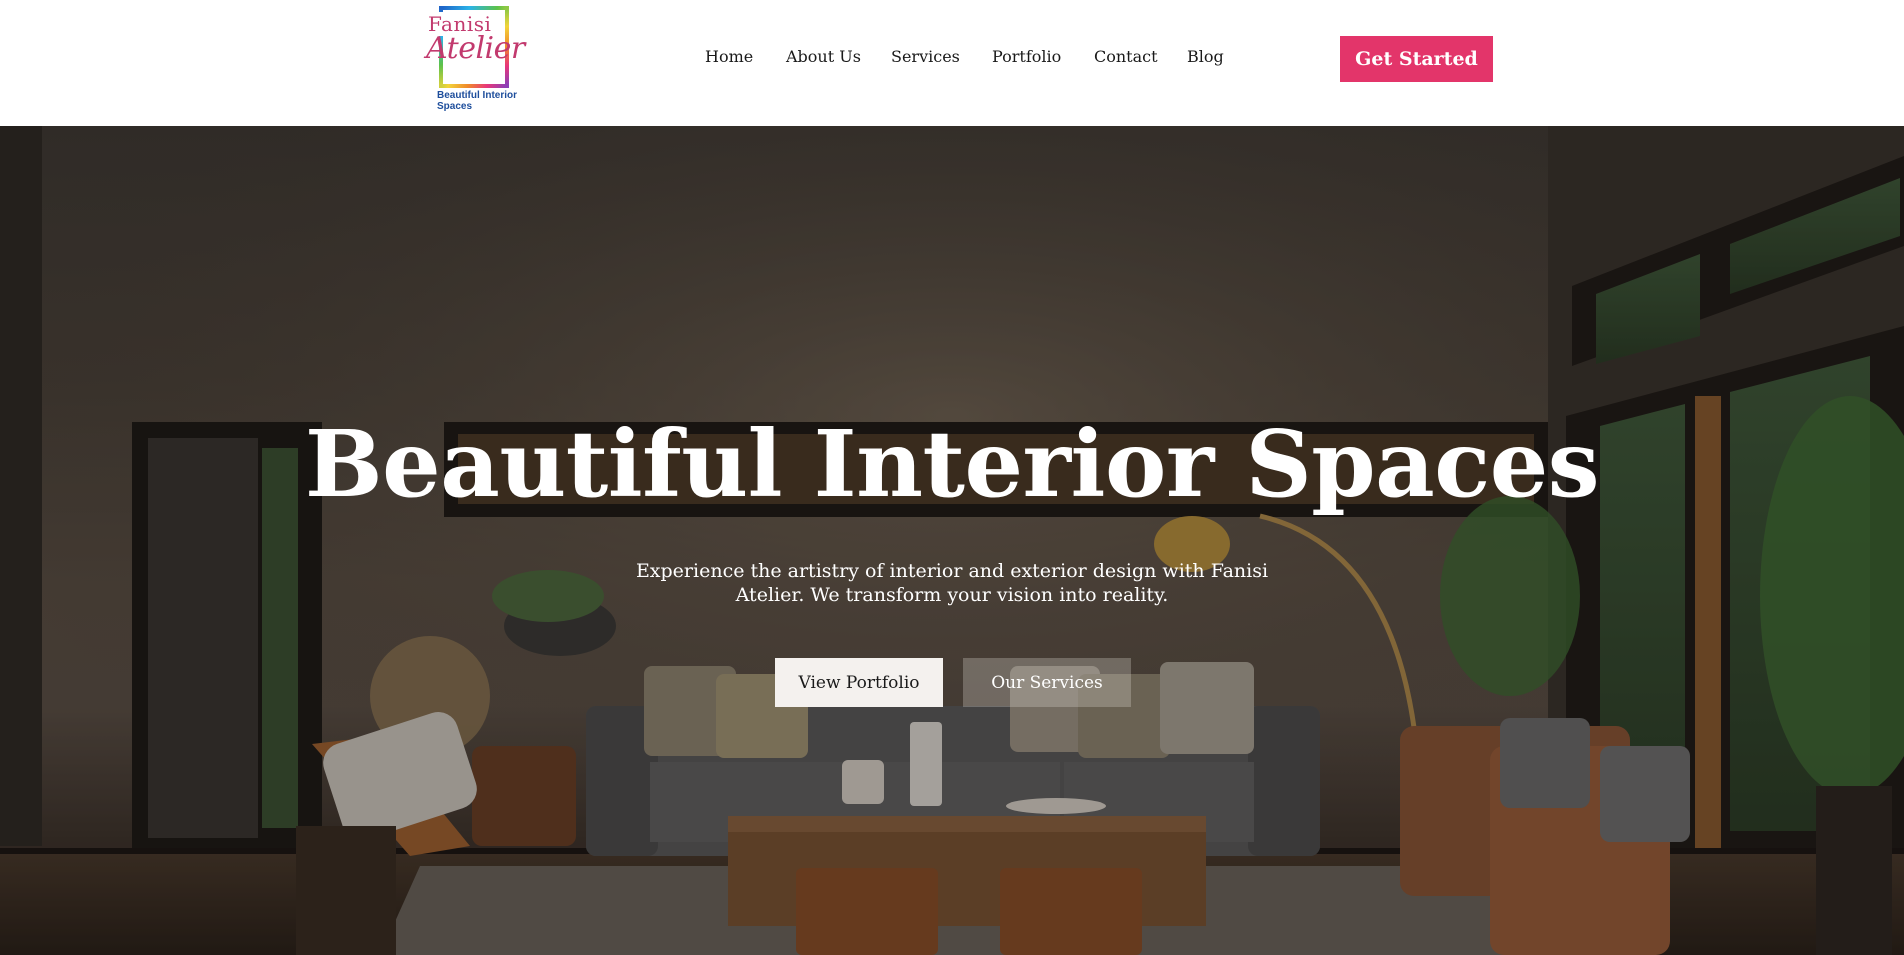 Image resolution: width=1904 pixels, height=955 pixels. I want to click on logo-tagline: Beautiful Interior Spaces, so click(477, 101).